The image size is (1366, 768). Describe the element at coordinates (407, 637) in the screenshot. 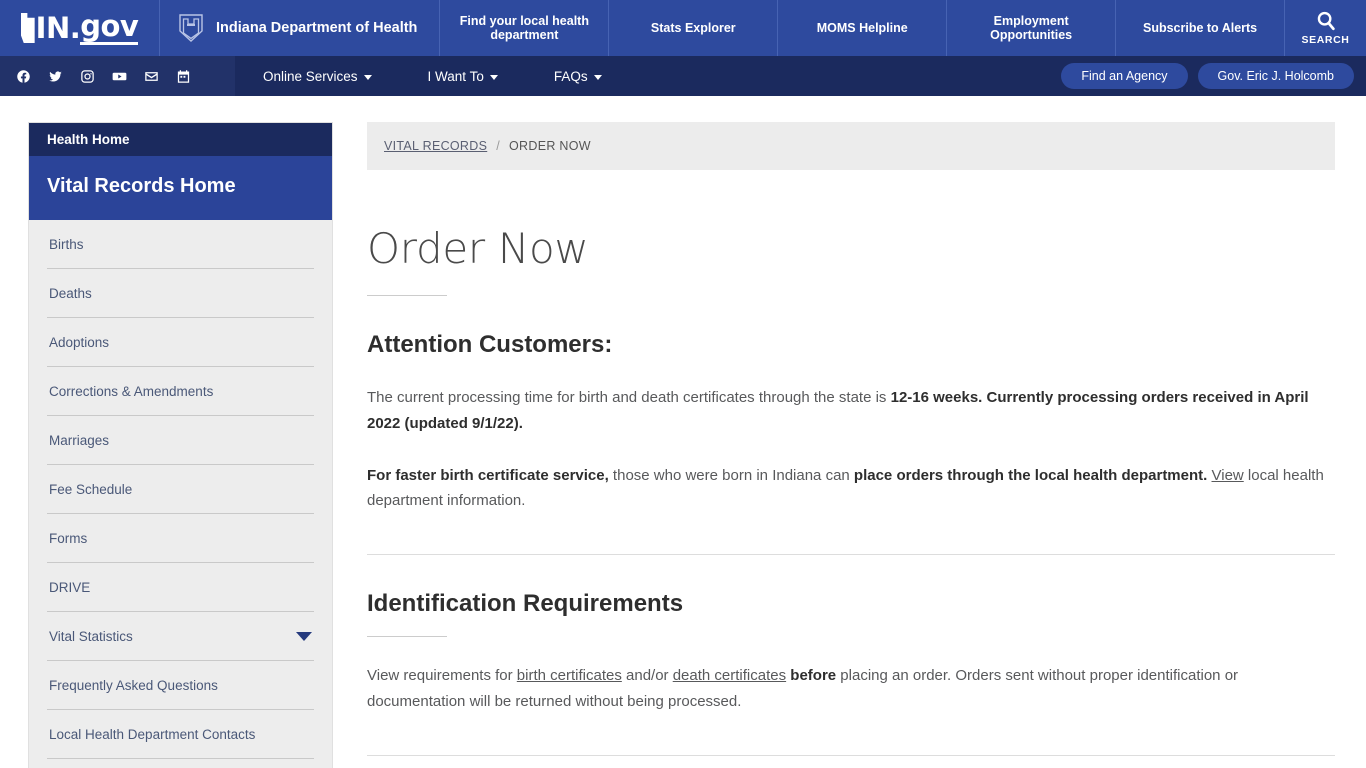

I see `identification-divider` at that location.